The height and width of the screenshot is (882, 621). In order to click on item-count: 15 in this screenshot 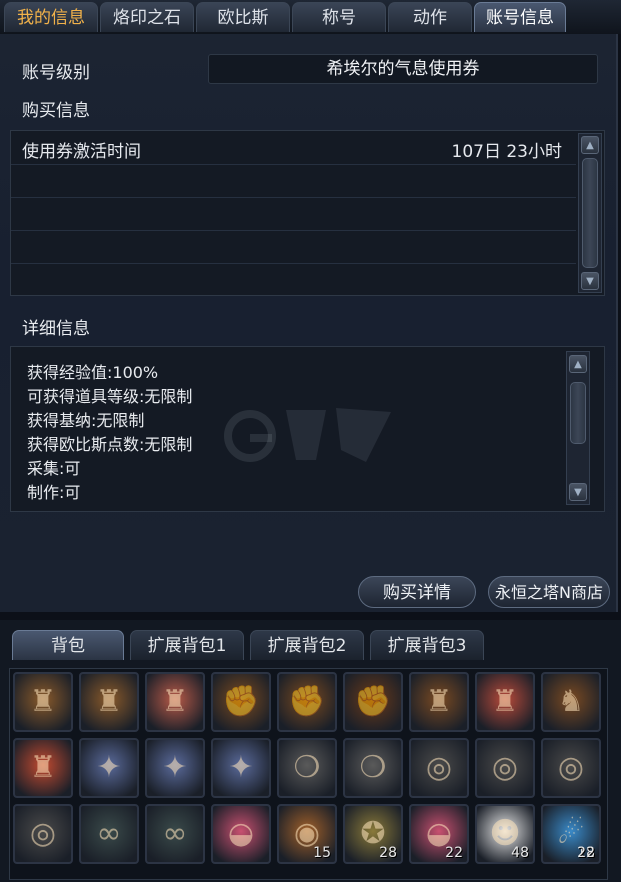, I will do `click(322, 853)`.